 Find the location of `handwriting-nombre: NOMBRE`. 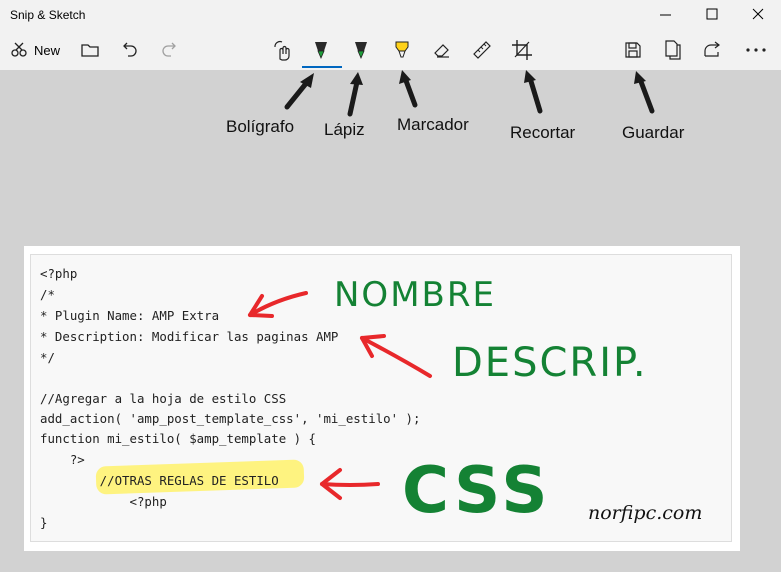

handwriting-nombre: NOMBRE is located at coordinates (415, 295).